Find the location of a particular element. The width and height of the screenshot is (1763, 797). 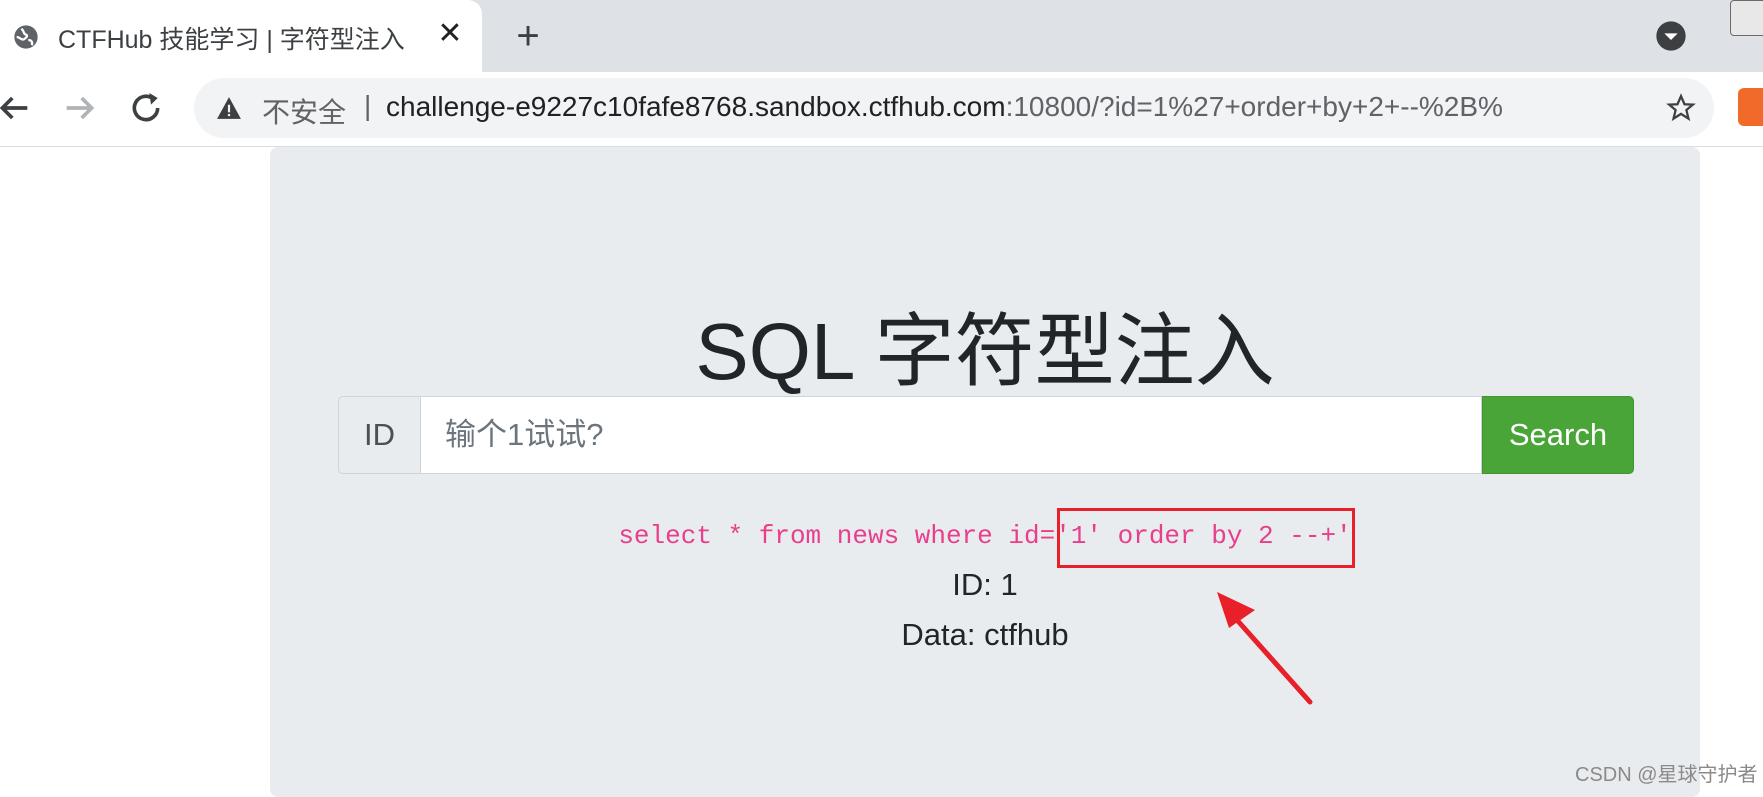

search-form: ID Search is located at coordinates (1020, 435).